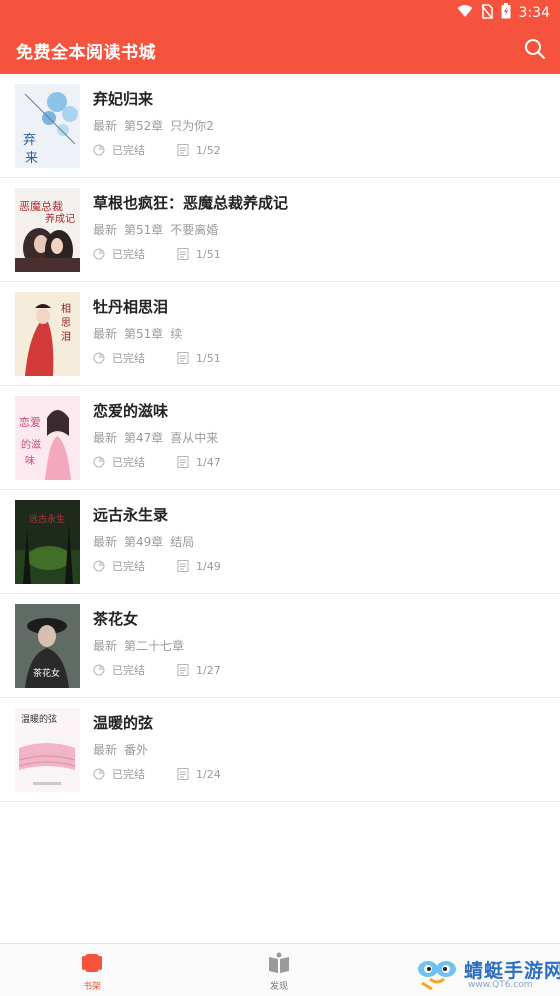 Image resolution: width=560 pixels, height=996 pixels. I want to click on latest-chapter: 最新 番外, so click(127, 749).